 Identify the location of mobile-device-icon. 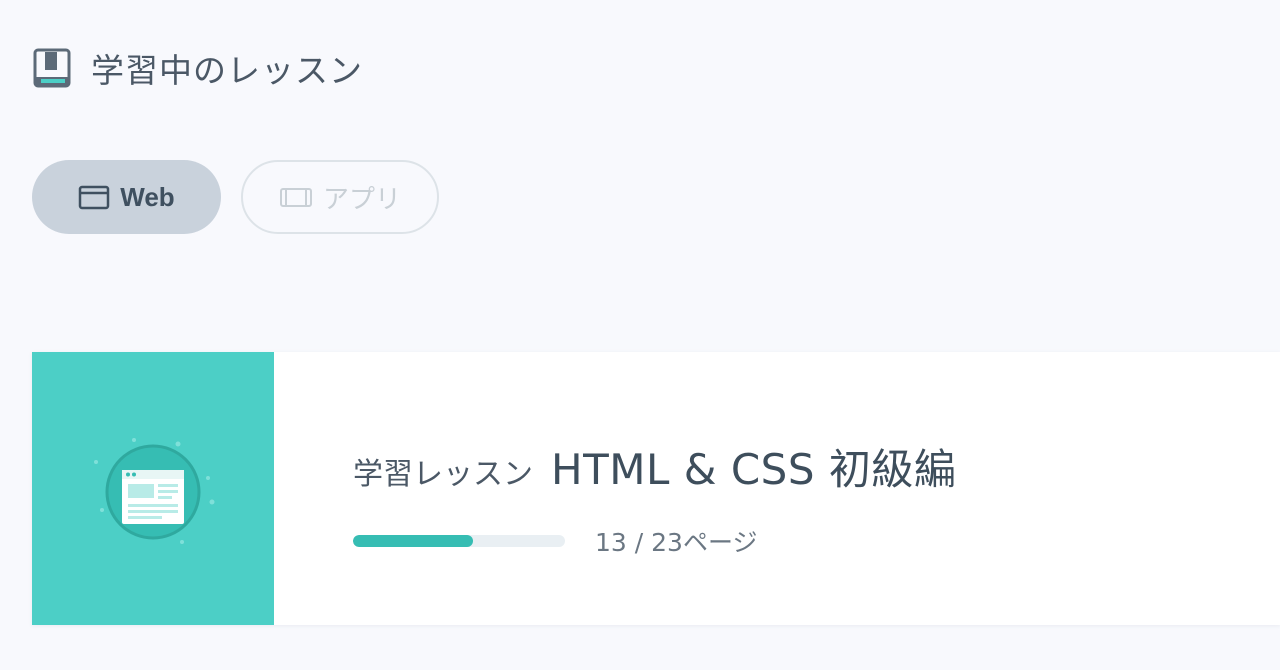
(295, 197).